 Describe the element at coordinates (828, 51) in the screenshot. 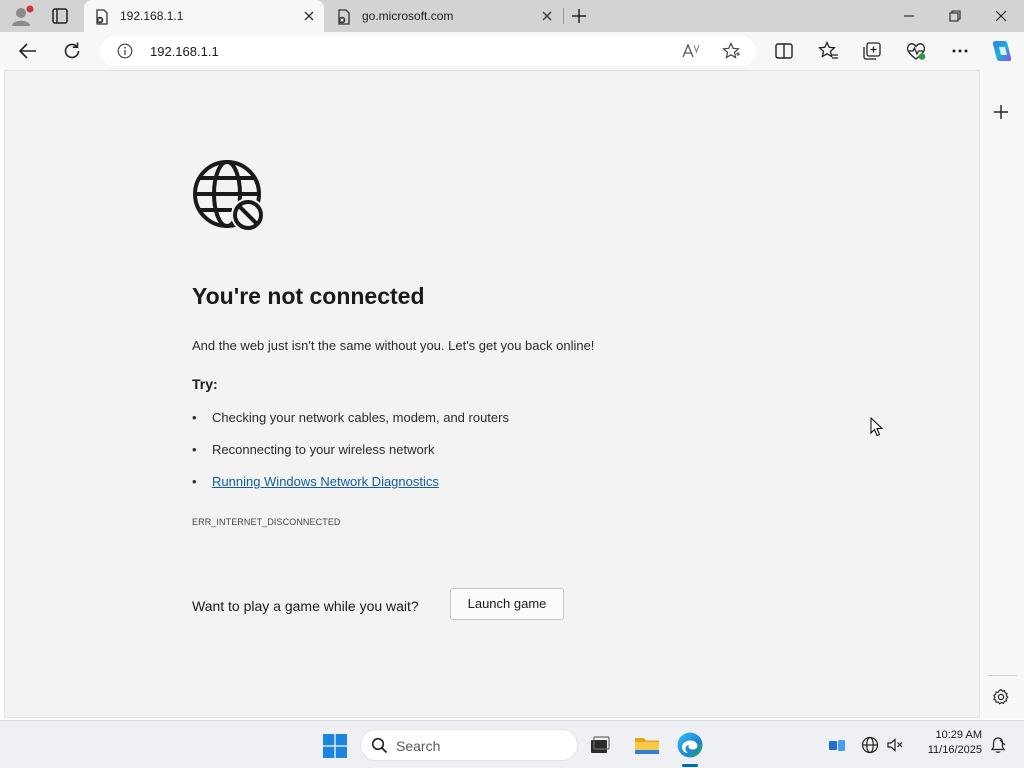

I see `favorites-icon` at that location.